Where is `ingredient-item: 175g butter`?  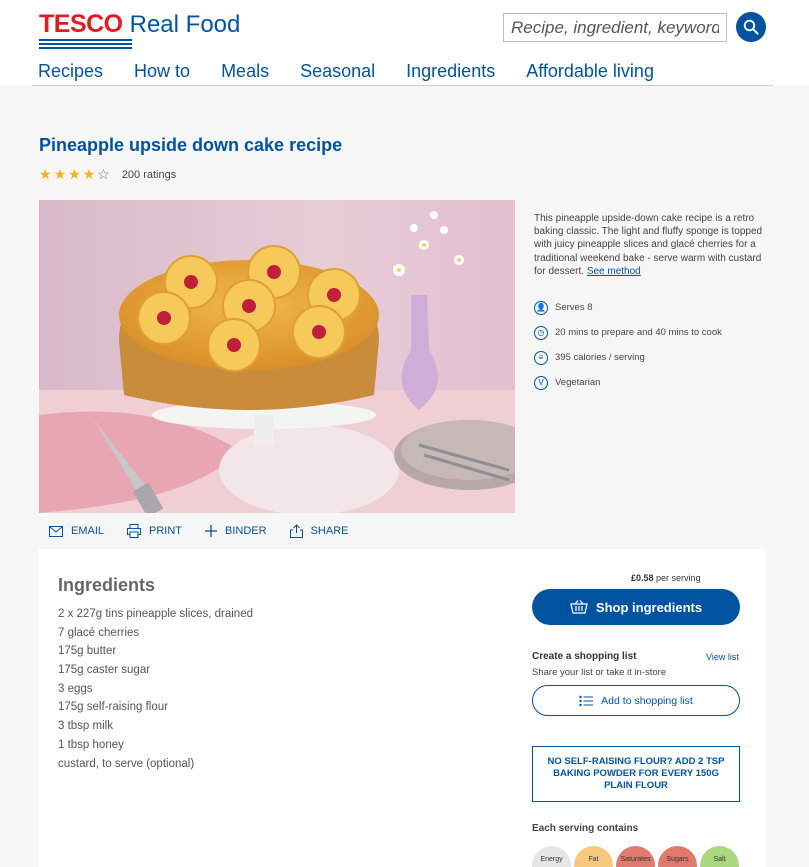
ingredient-item: 175g butter is located at coordinates (87, 651).